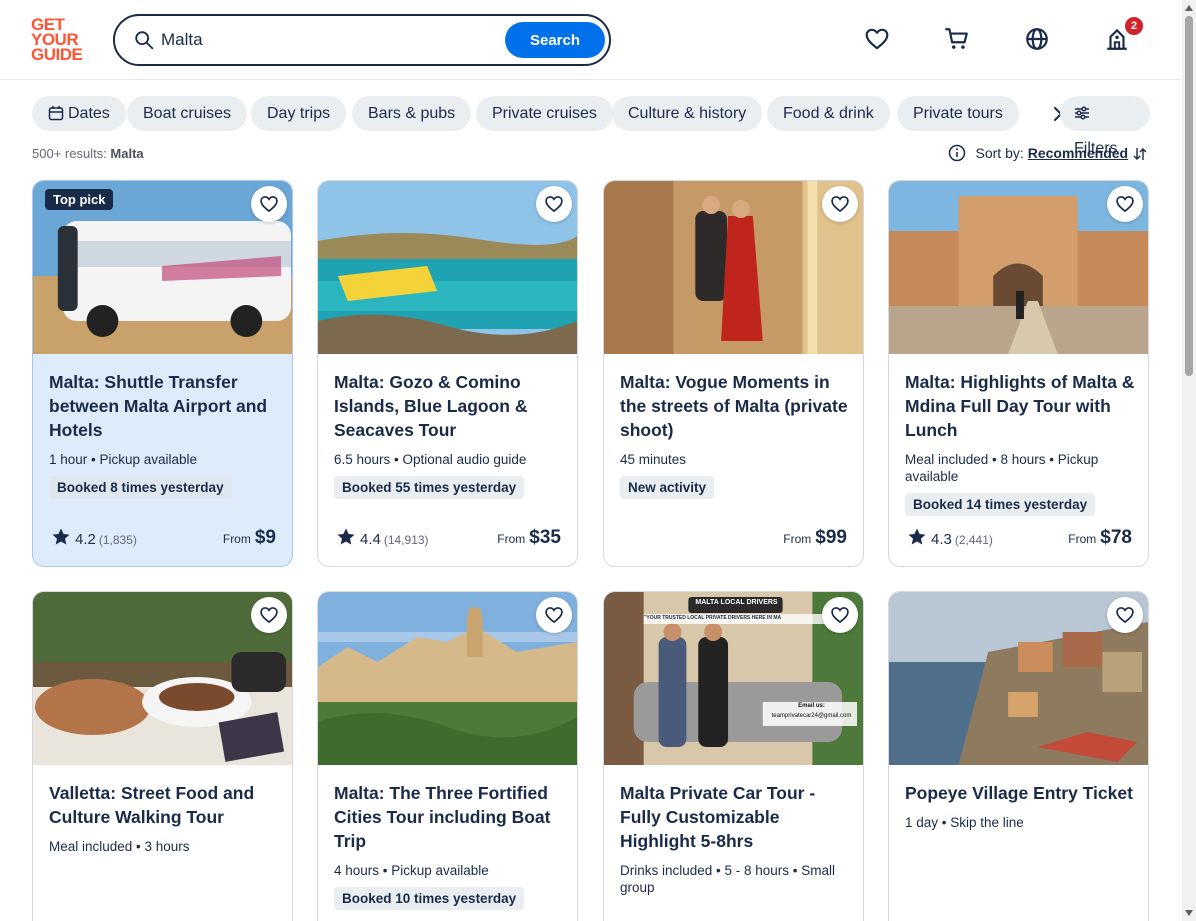 The width and height of the screenshot is (1196, 921). Describe the element at coordinates (736, 602) in the screenshot. I see `image-overlay-title: MALTA LOCAL DRIVERS` at that location.